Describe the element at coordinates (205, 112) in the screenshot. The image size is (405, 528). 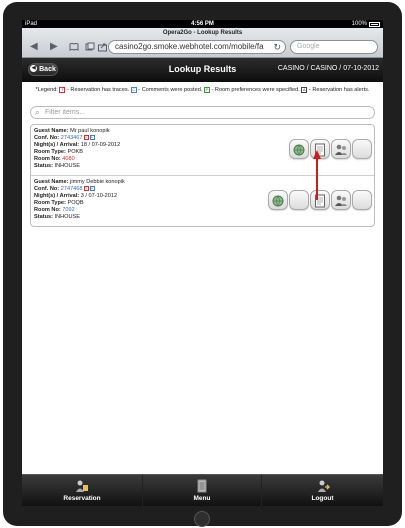
I see `filter-input` at that location.